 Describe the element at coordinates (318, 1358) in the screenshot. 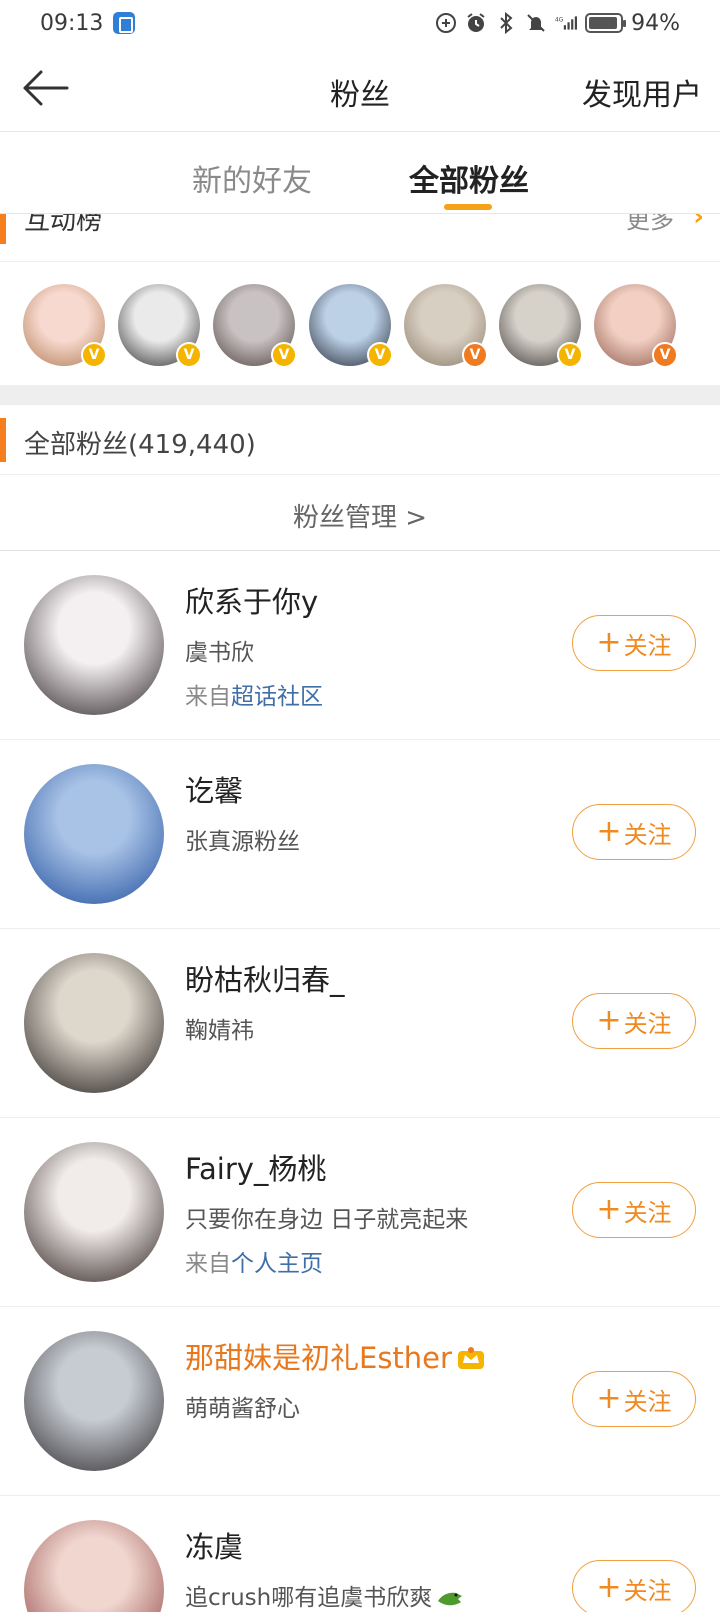

I see `fan-name-text: 那甜妹是初礼Esther` at that location.